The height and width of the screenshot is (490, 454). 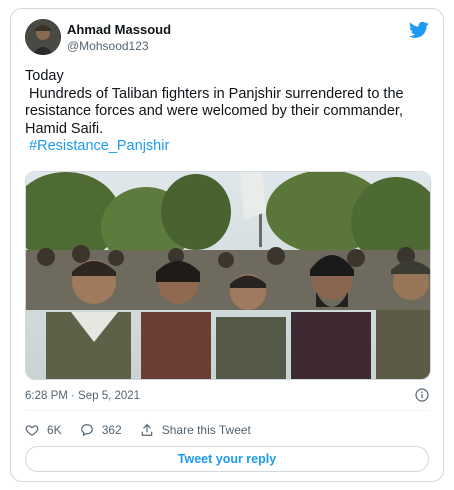 What do you see at coordinates (43, 430) in the screenshot?
I see `like-action: 6K` at bounding box center [43, 430].